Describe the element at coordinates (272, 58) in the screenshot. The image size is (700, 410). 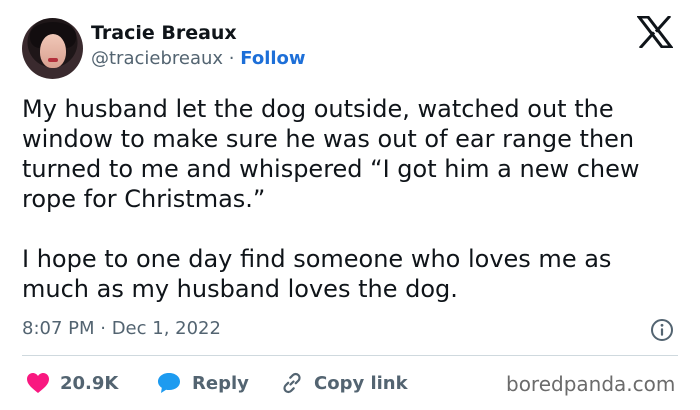
I see `follow-button: Follow` at that location.